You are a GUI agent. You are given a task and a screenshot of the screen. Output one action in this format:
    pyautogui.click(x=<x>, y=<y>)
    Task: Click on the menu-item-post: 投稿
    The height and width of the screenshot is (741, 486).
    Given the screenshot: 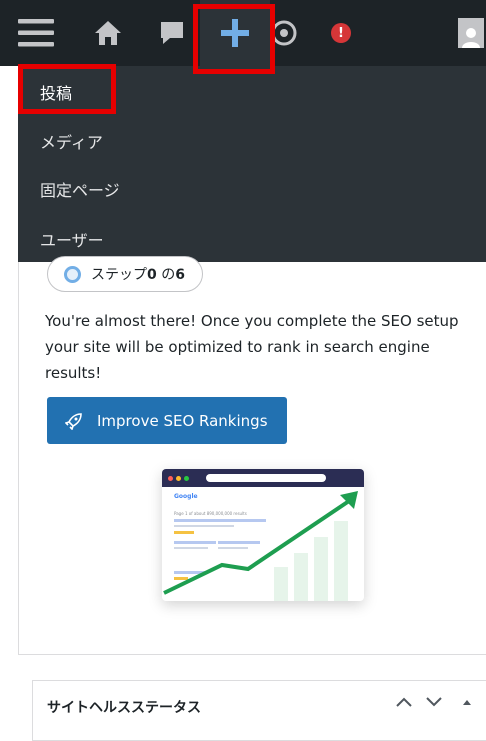 What is the action you would take?
    pyautogui.click(x=56, y=92)
    